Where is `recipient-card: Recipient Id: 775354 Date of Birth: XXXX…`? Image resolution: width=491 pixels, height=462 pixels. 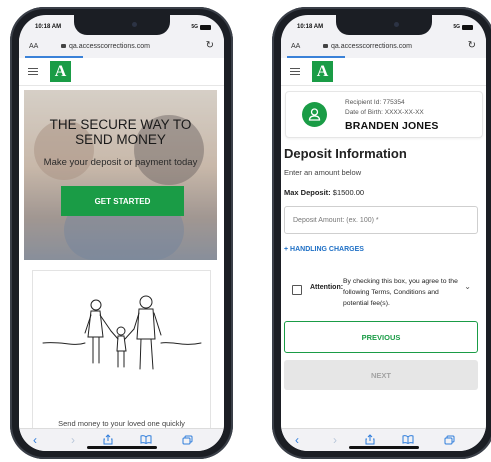
recipient-card: Recipient Id: 775354 Date of Birth: XXXX… is located at coordinates (384, 114).